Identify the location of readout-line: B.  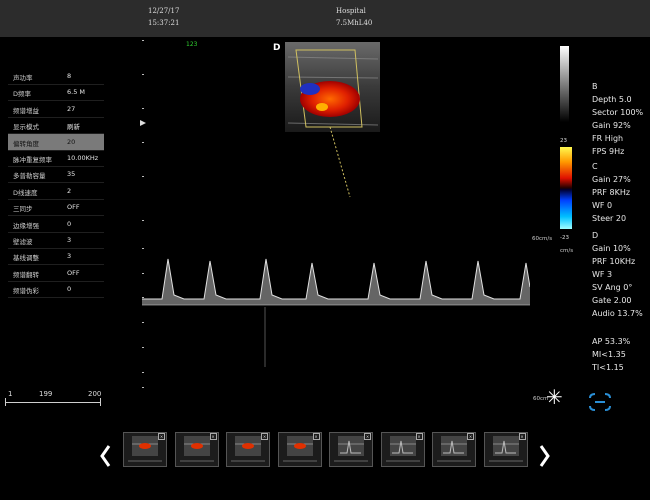
(595, 86).